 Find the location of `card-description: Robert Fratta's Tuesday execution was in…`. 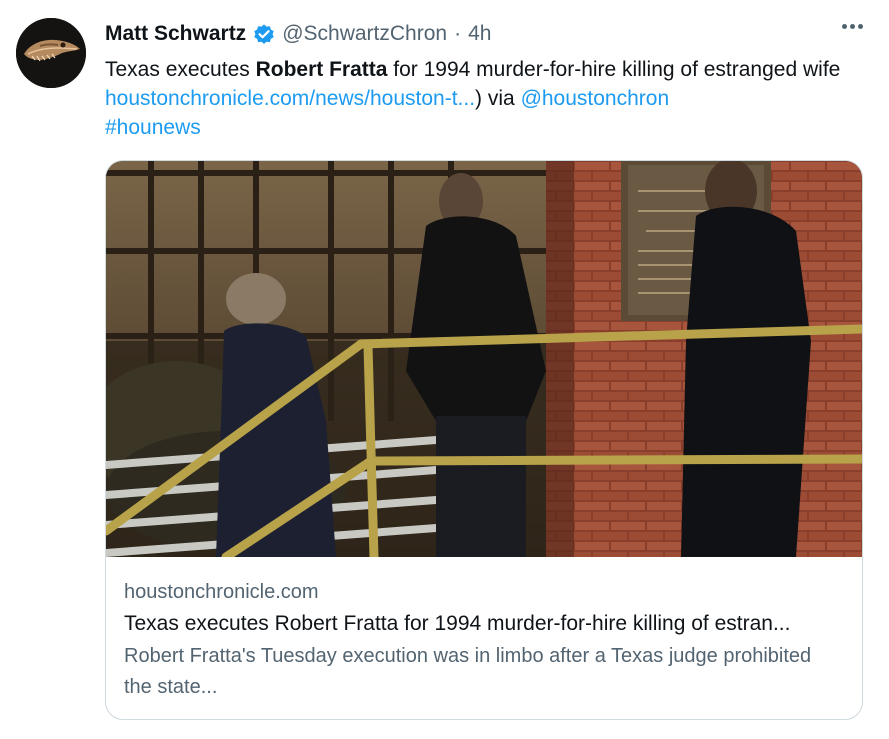

card-description: Robert Fratta's Tuesday execution was in… is located at coordinates (468, 671).